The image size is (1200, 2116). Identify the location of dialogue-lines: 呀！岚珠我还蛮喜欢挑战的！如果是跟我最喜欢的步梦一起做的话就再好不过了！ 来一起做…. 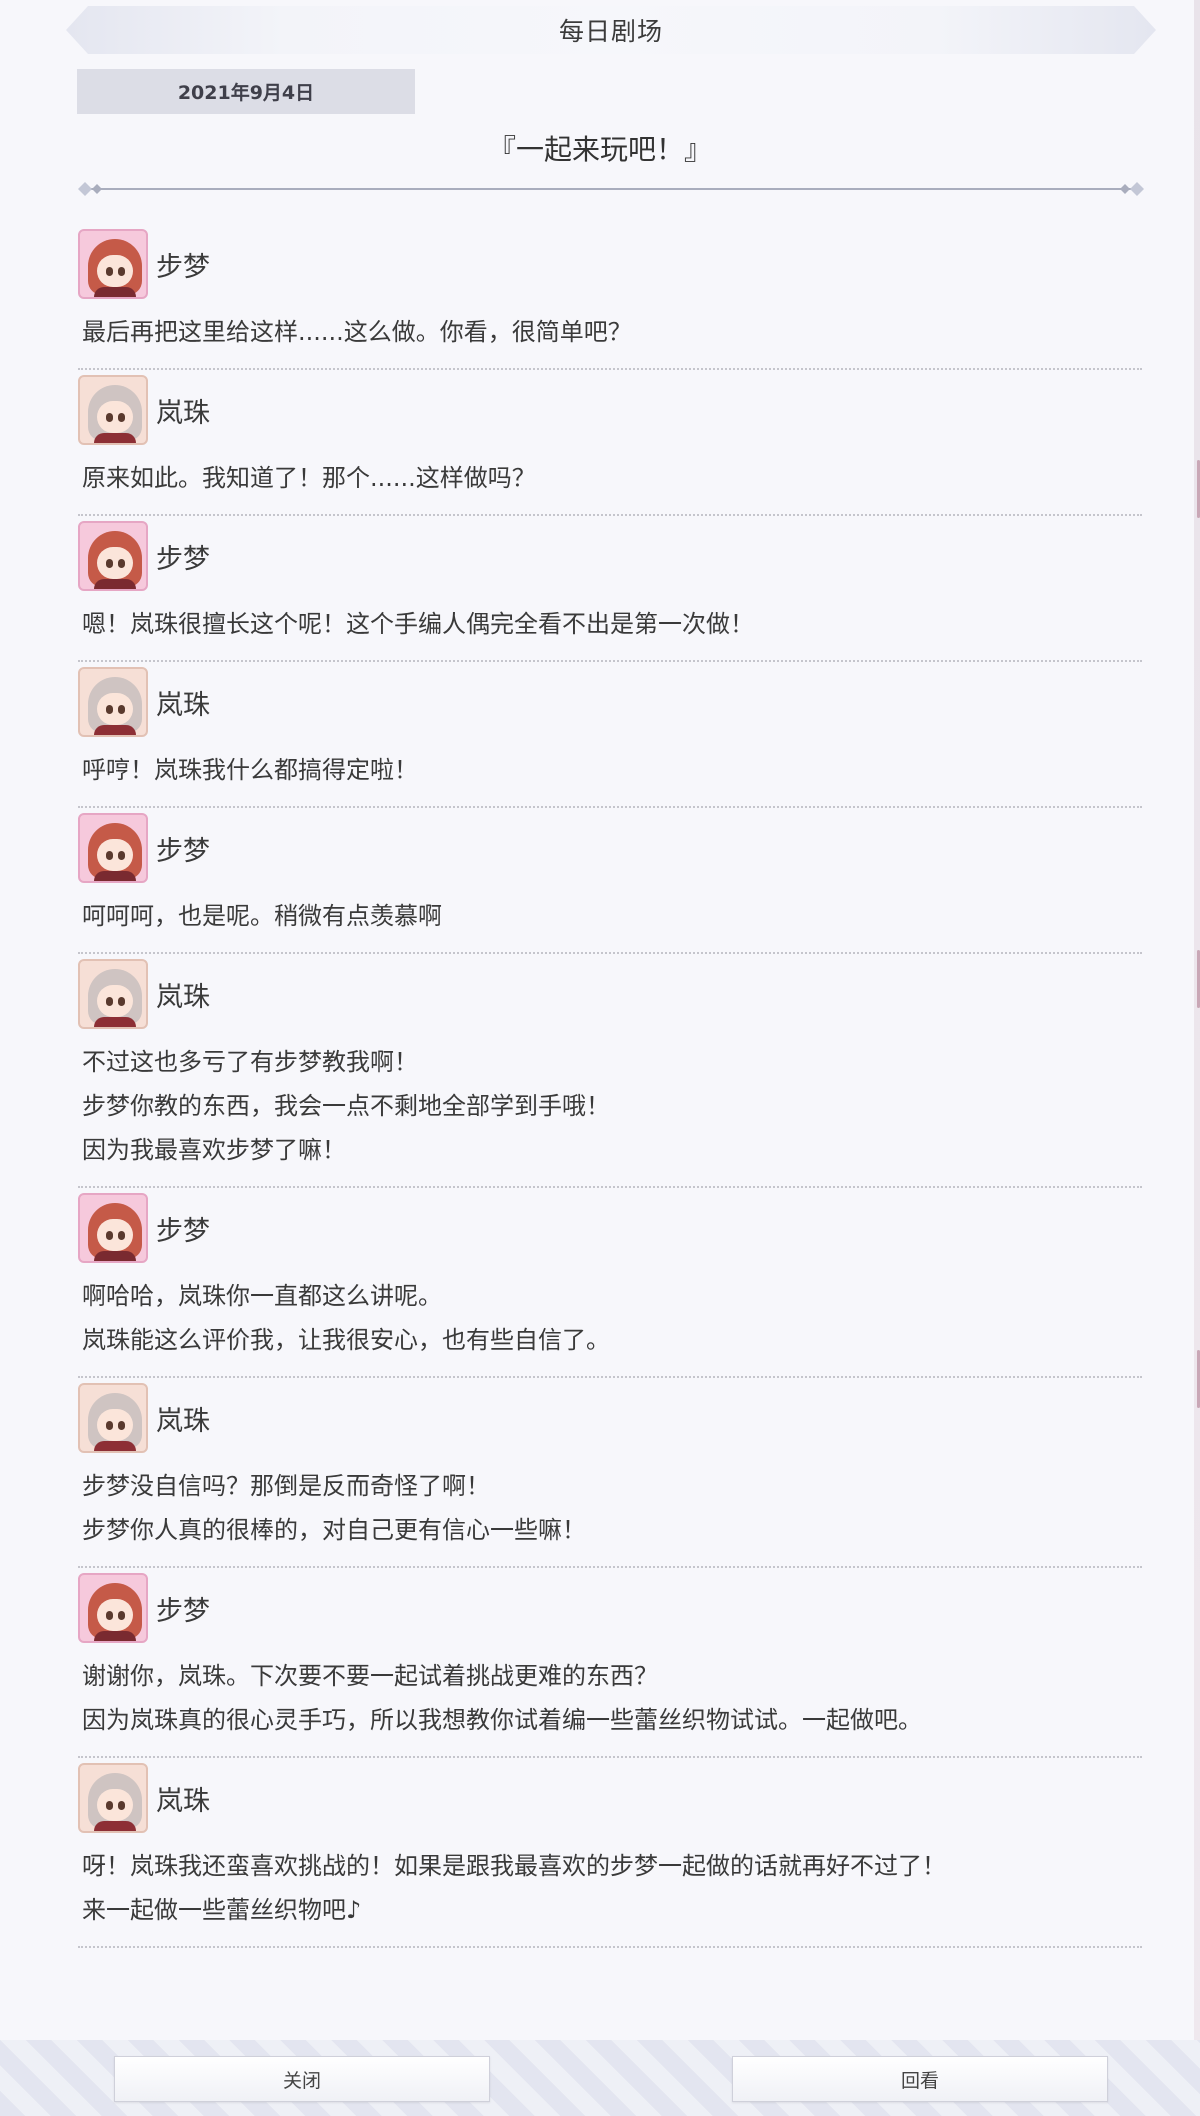
(610, 1891).